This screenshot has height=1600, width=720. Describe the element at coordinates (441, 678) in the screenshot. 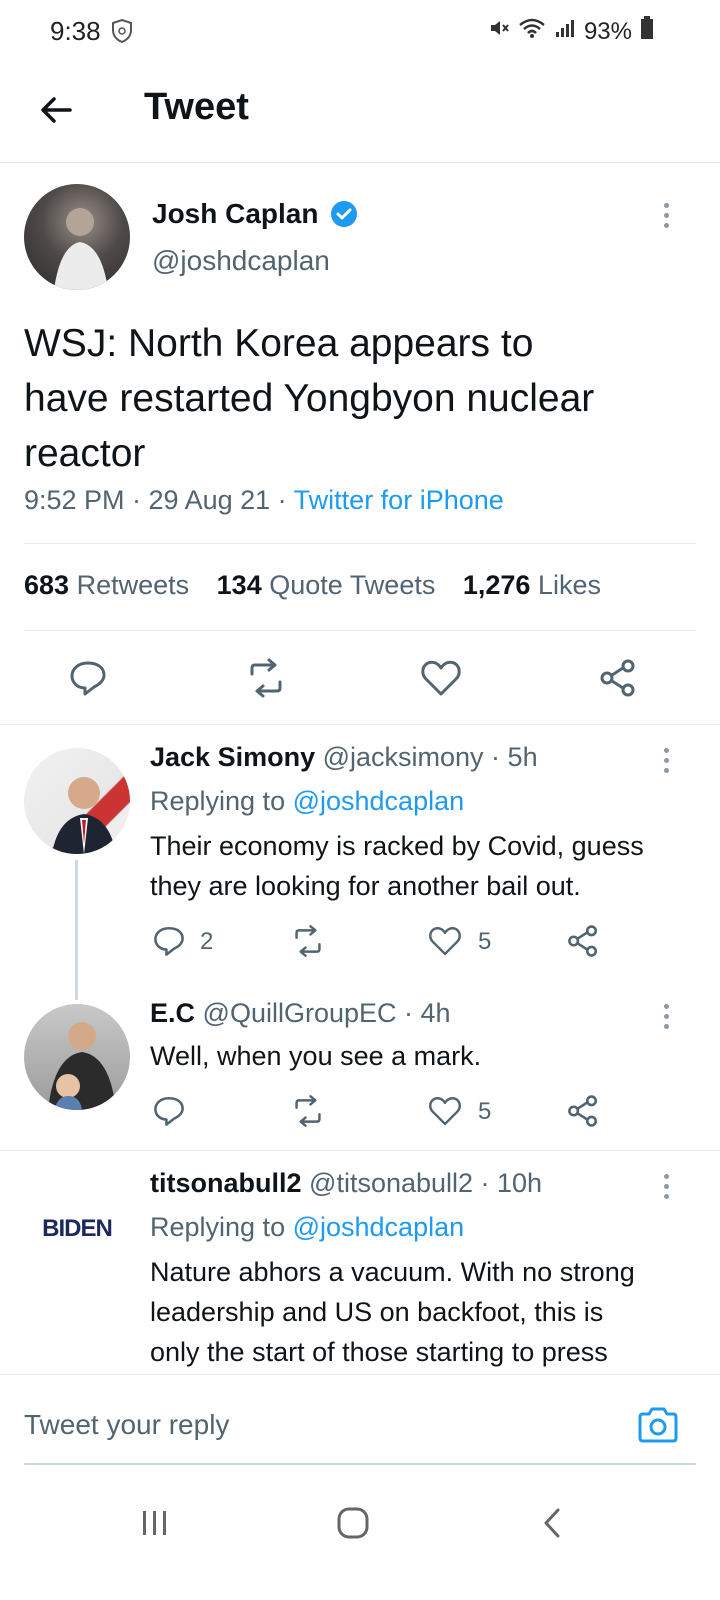

I see `like-heart-icon` at that location.